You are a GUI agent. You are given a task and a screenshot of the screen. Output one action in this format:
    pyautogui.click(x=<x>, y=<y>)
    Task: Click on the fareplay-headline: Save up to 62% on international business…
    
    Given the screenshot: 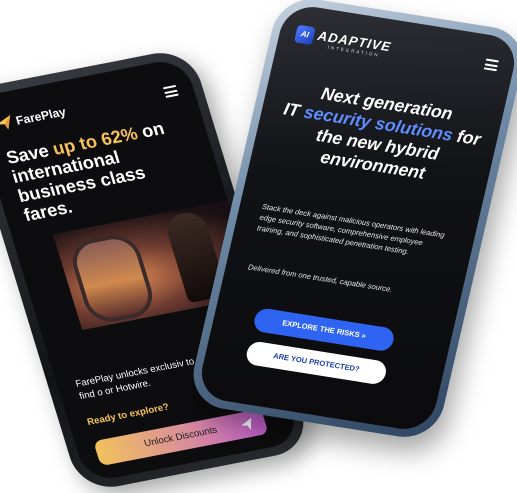 What is the action you would take?
    pyautogui.click(x=85, y=172)
    